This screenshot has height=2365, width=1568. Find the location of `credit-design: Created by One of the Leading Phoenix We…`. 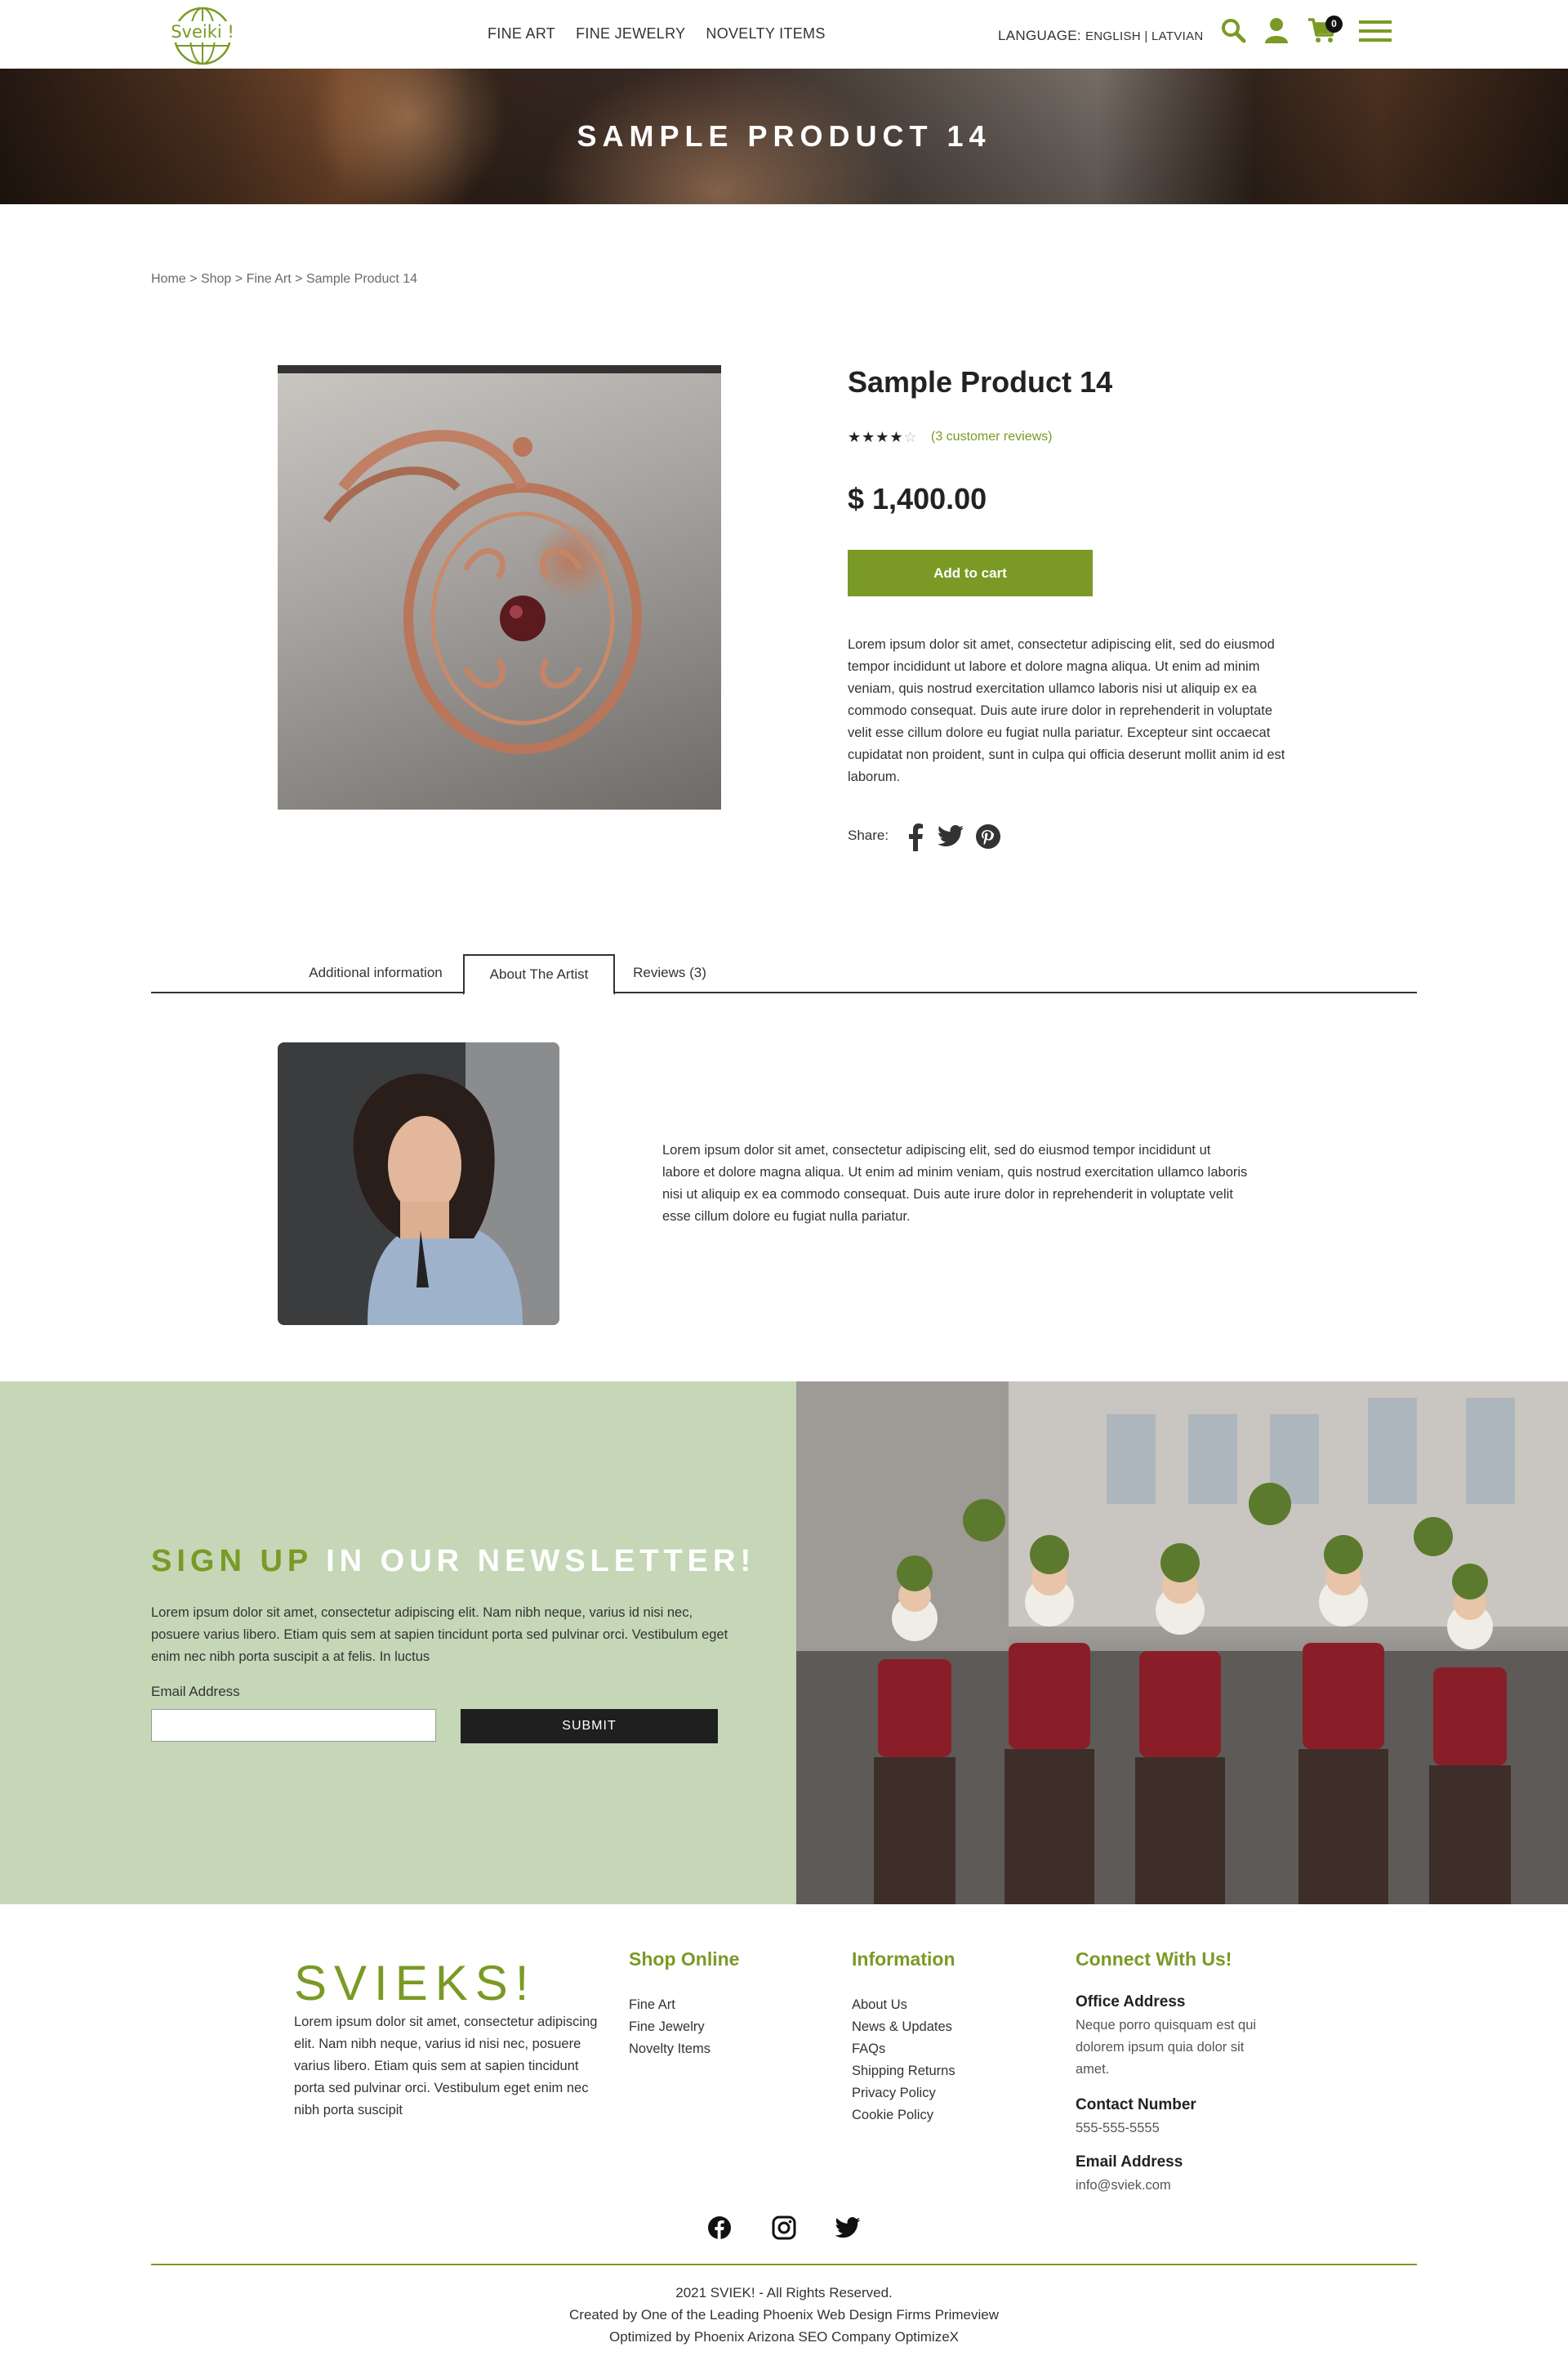

credit-design: Created by One of the Leading Phoenix We… is located at coordinates (784, 2315).